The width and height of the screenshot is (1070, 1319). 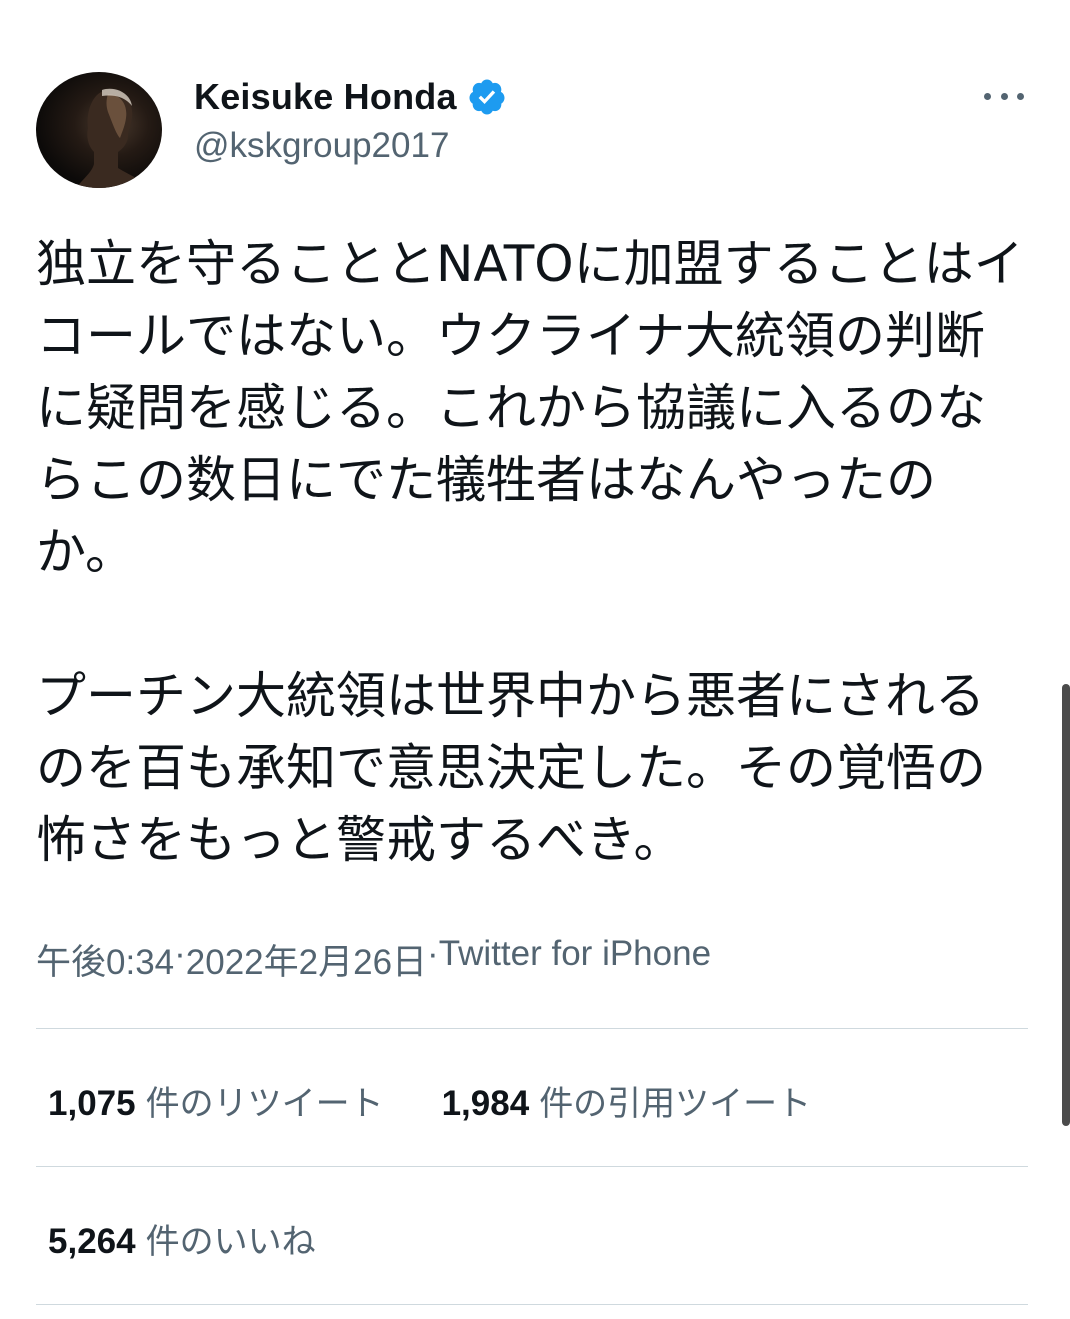 I want to click on quotes-stat: 1,984 件の引用ツイート, so click(x=627, y=1100).